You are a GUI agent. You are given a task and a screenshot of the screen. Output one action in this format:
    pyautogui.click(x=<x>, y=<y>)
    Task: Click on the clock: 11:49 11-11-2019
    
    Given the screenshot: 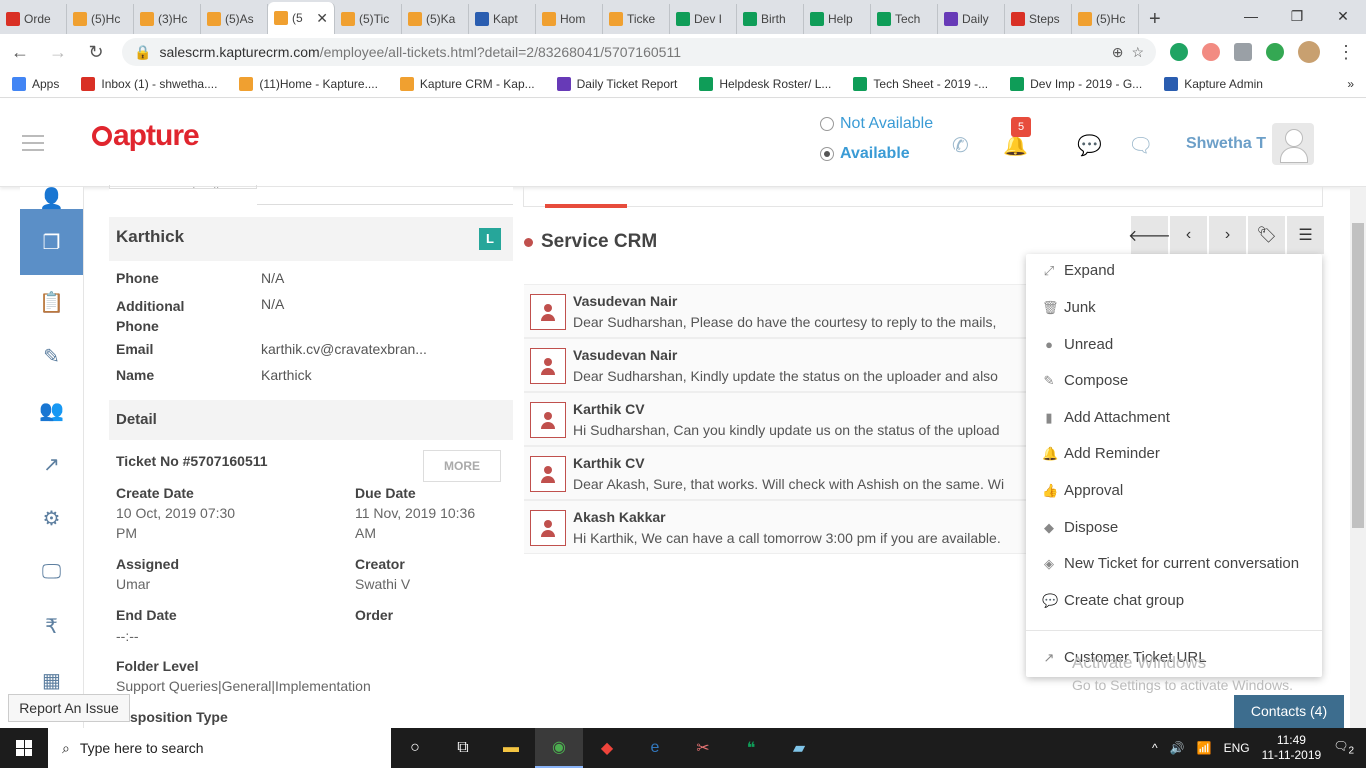 What is the action you would take?
    pyautogui.click(x=1292, y=748)
    